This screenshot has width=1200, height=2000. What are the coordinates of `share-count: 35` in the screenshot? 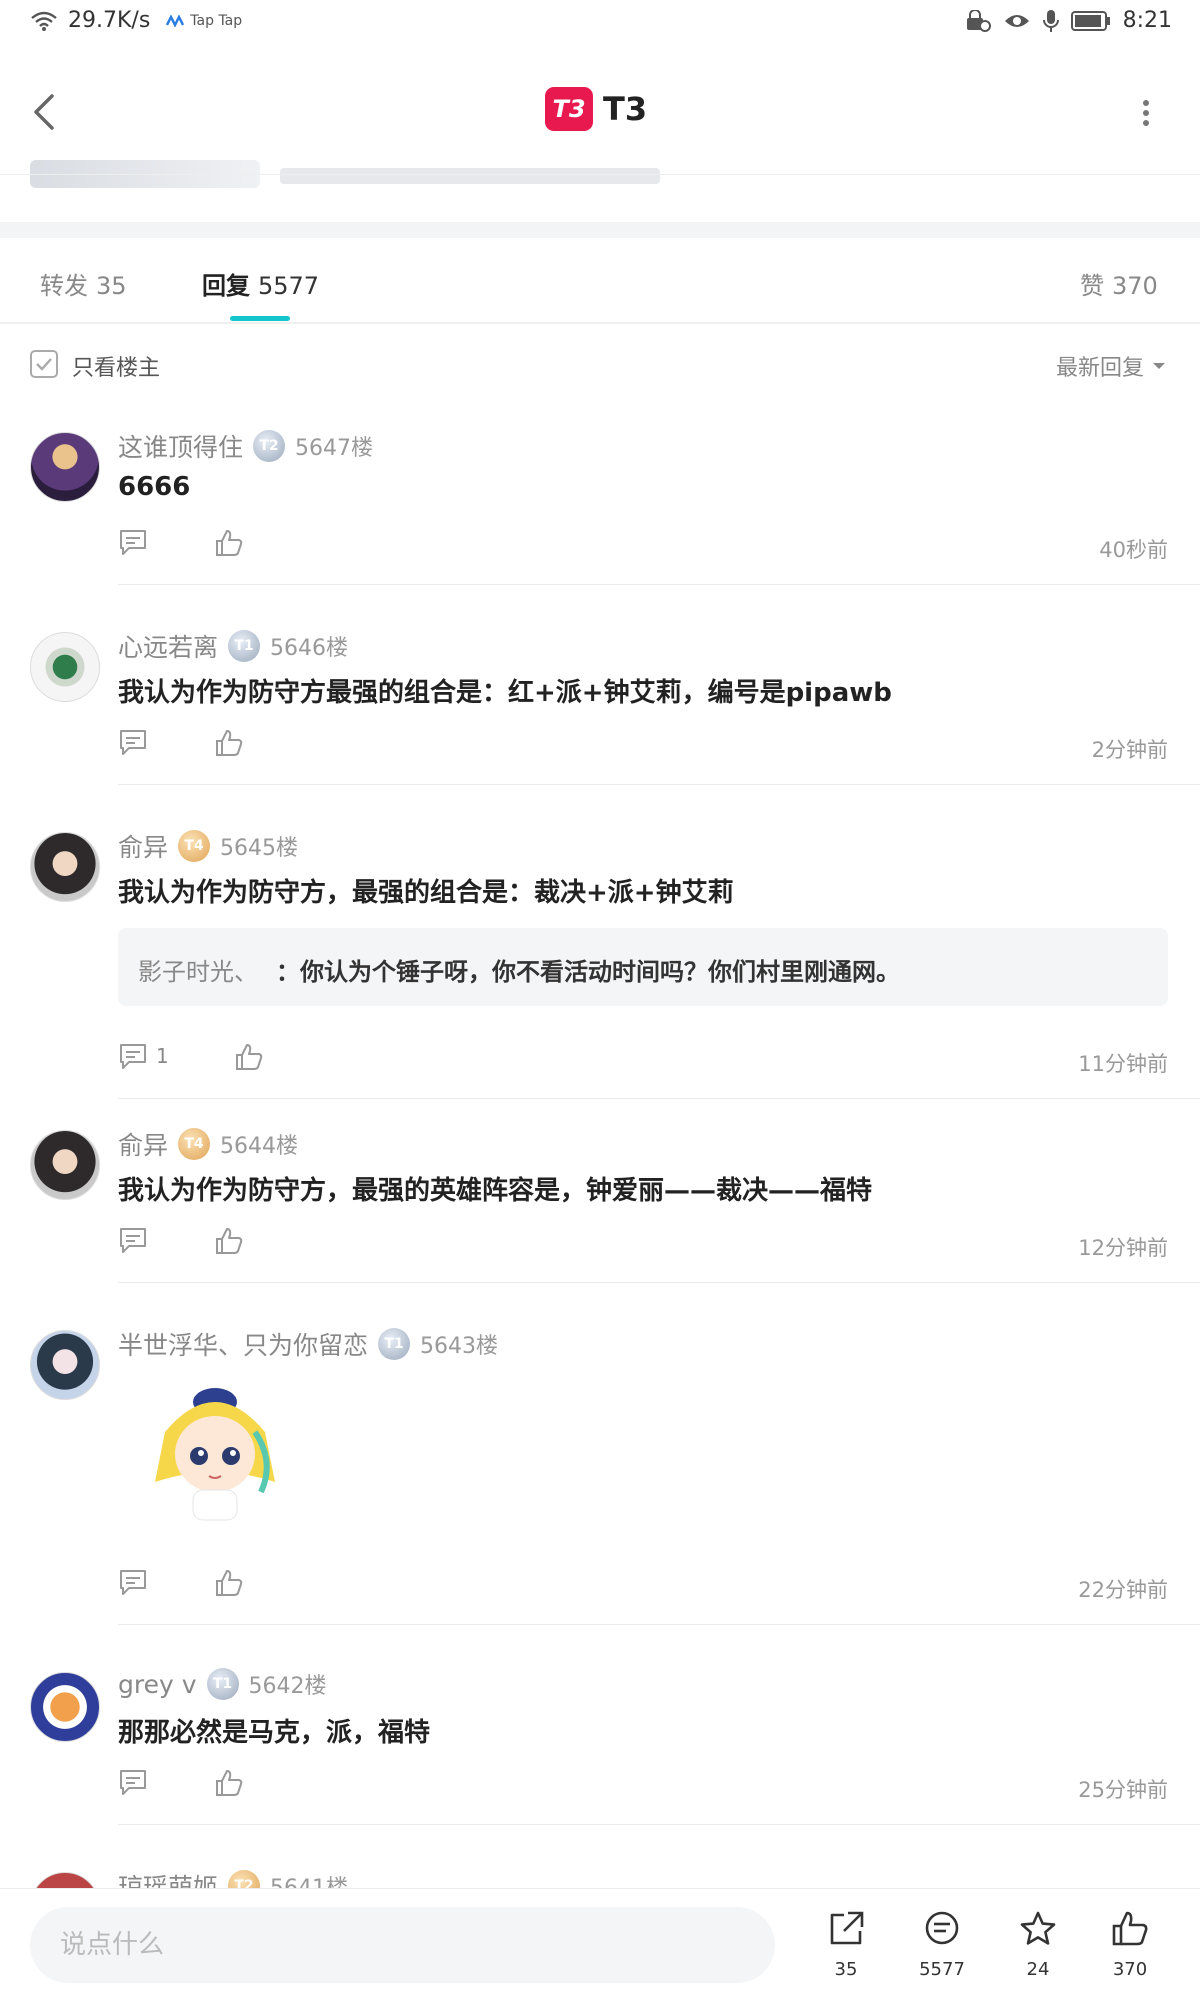 It's located at (846, 1969).